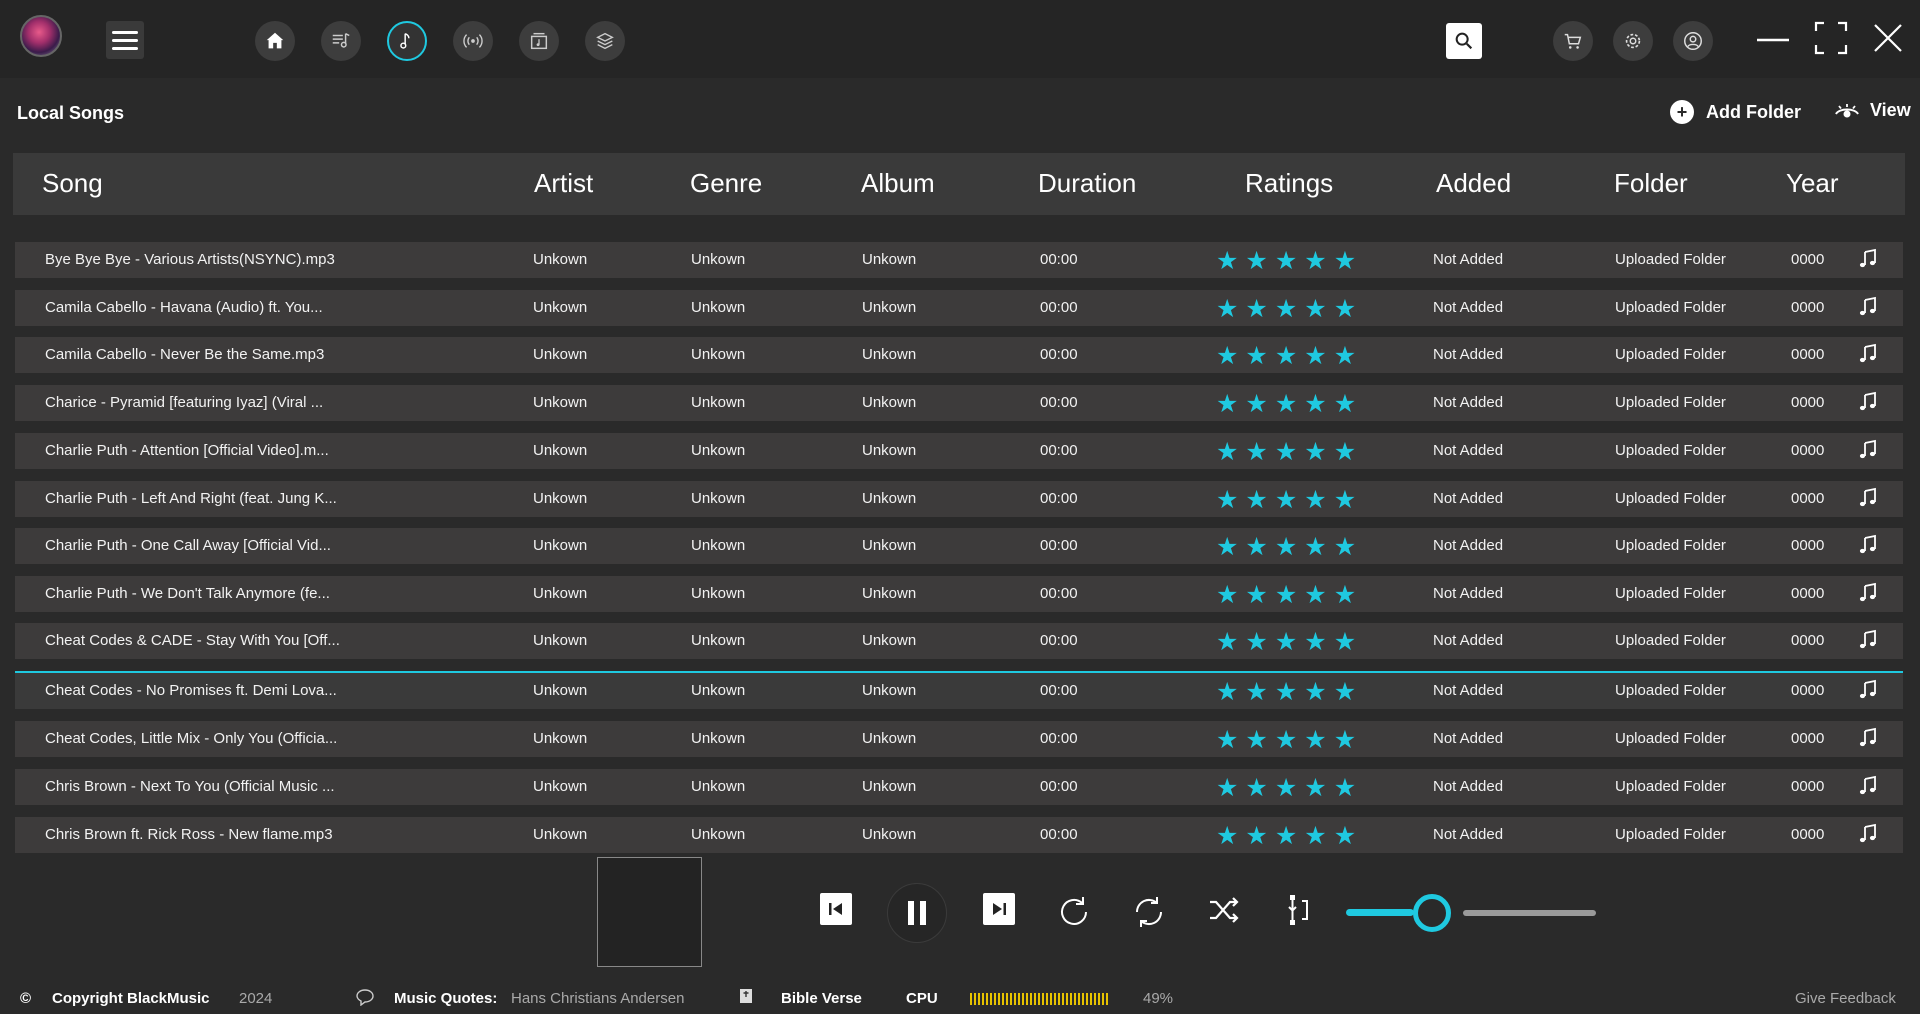 The image size is (1920, 1014). Describe the element at coordinates (1289, 183) in the screenshot. I see `column-header-ratings: Ratings` at that location.